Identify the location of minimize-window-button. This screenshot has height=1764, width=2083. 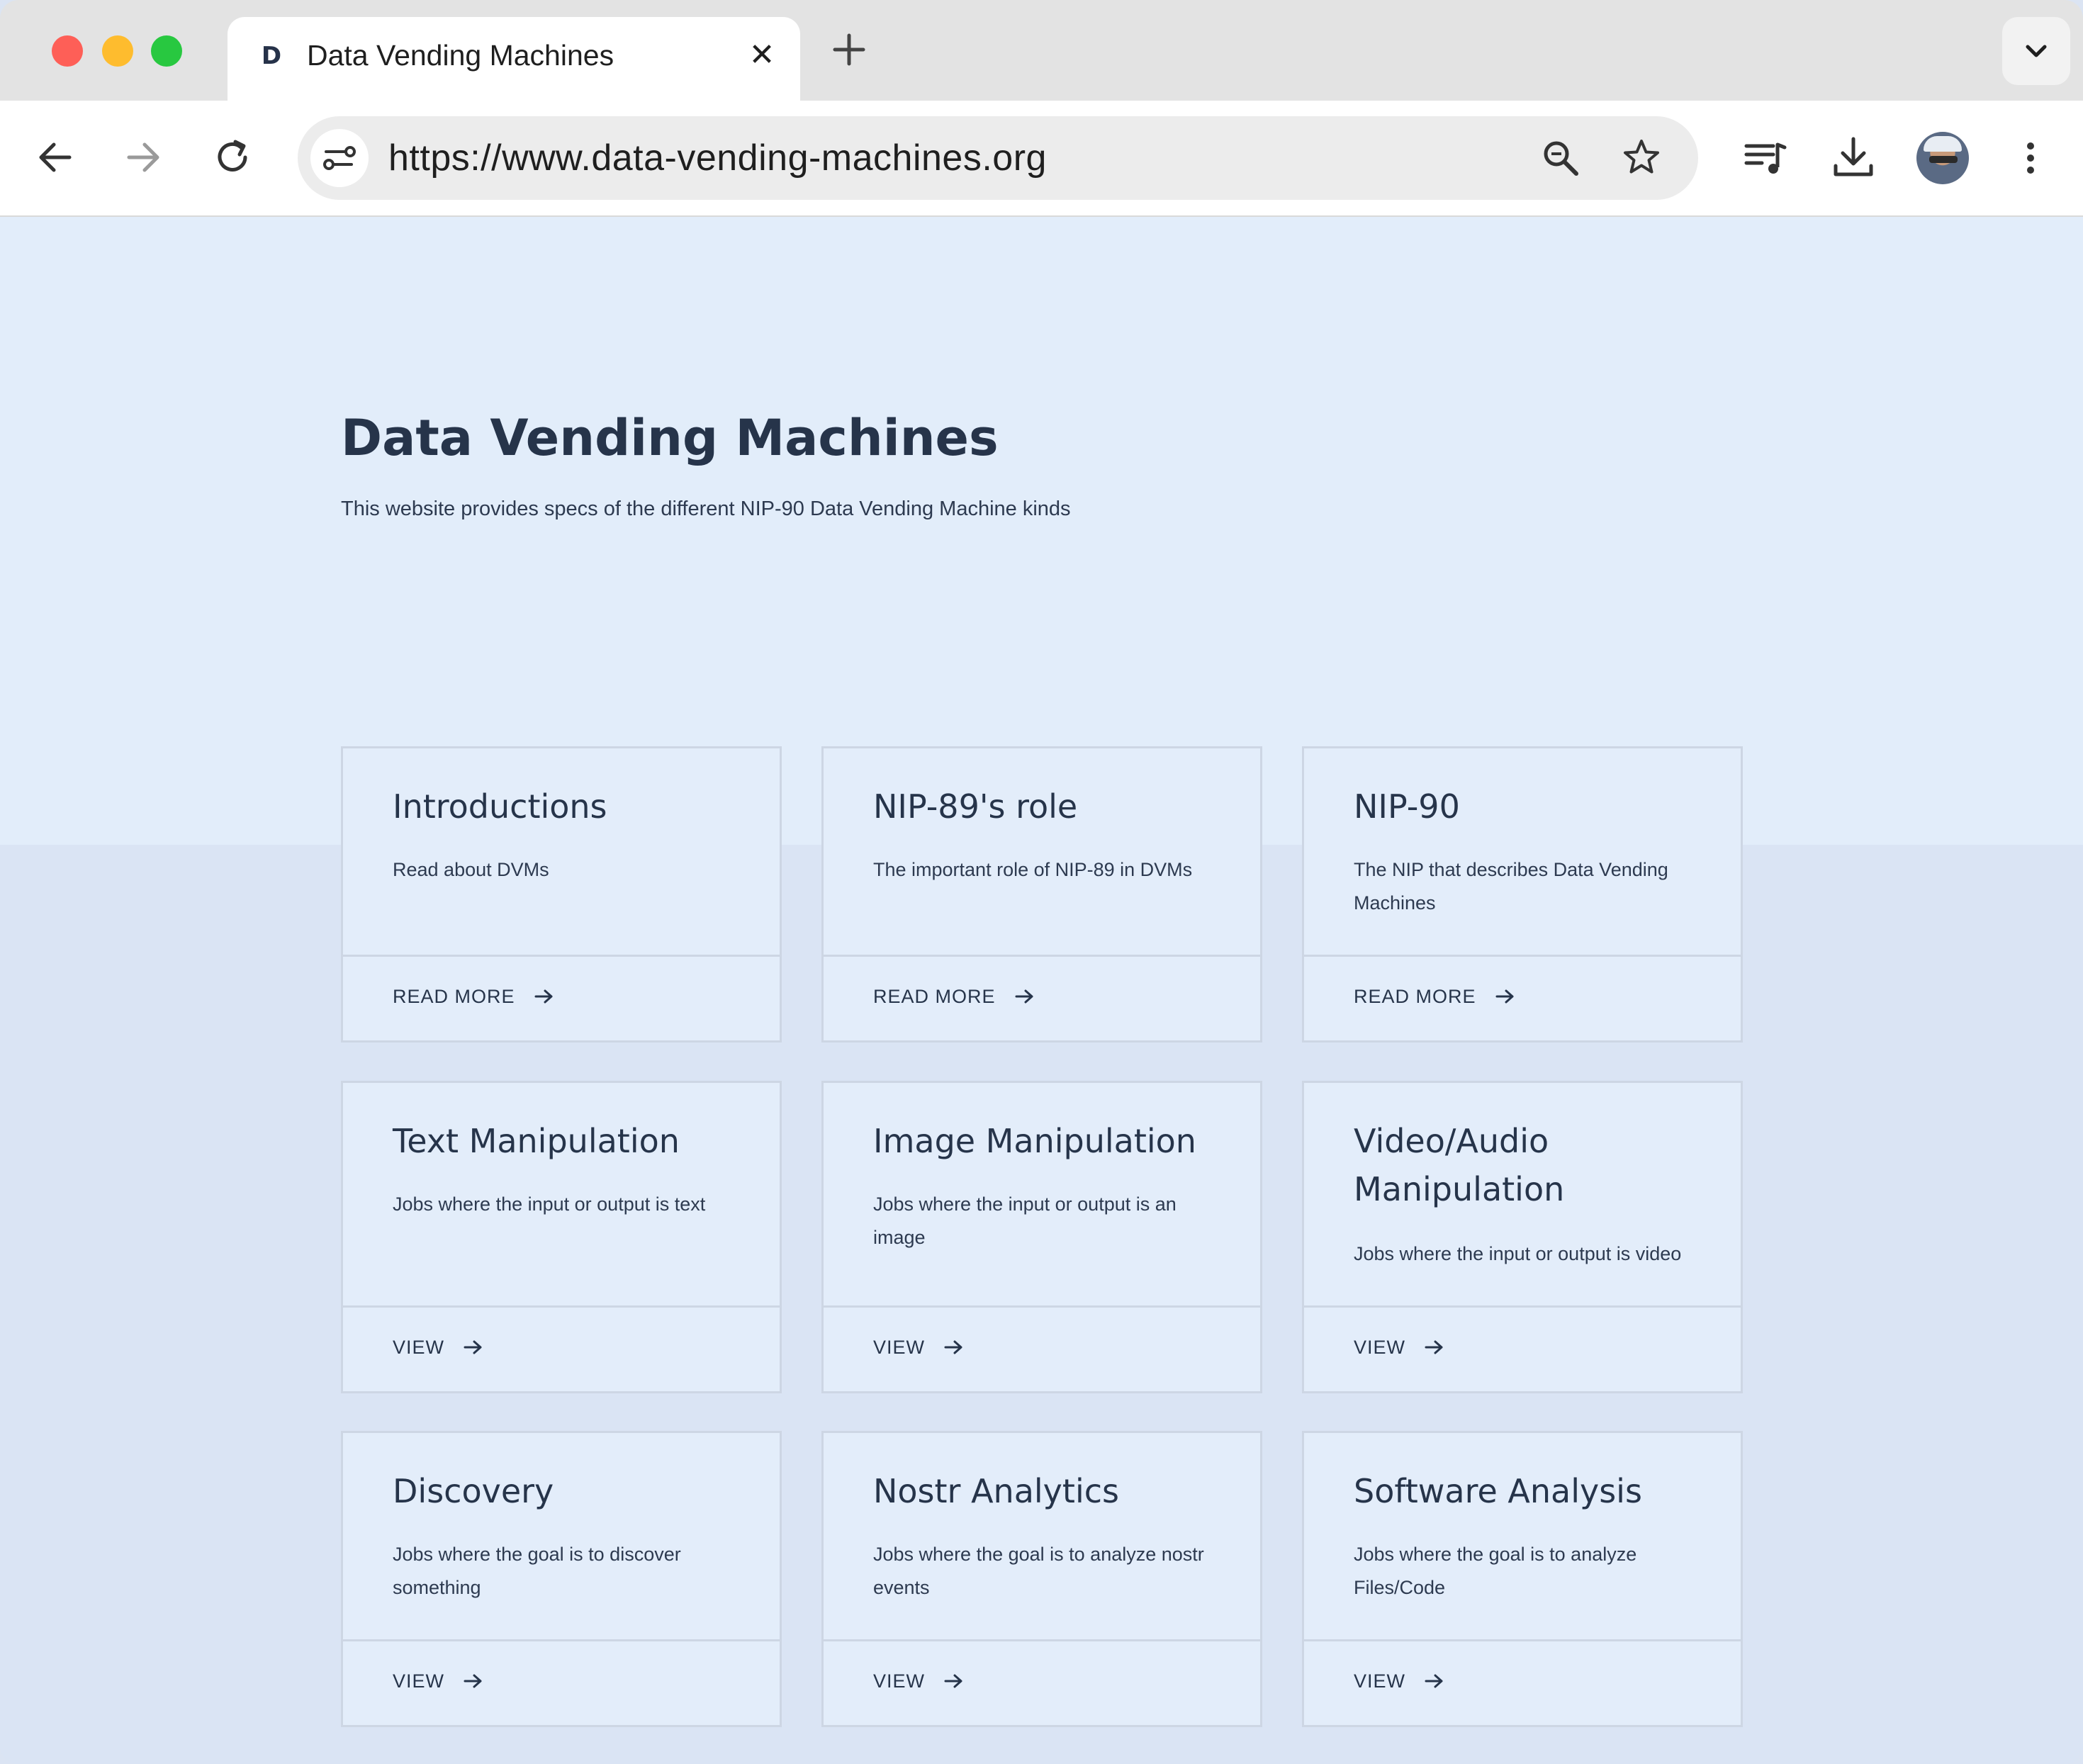
(117, 51).